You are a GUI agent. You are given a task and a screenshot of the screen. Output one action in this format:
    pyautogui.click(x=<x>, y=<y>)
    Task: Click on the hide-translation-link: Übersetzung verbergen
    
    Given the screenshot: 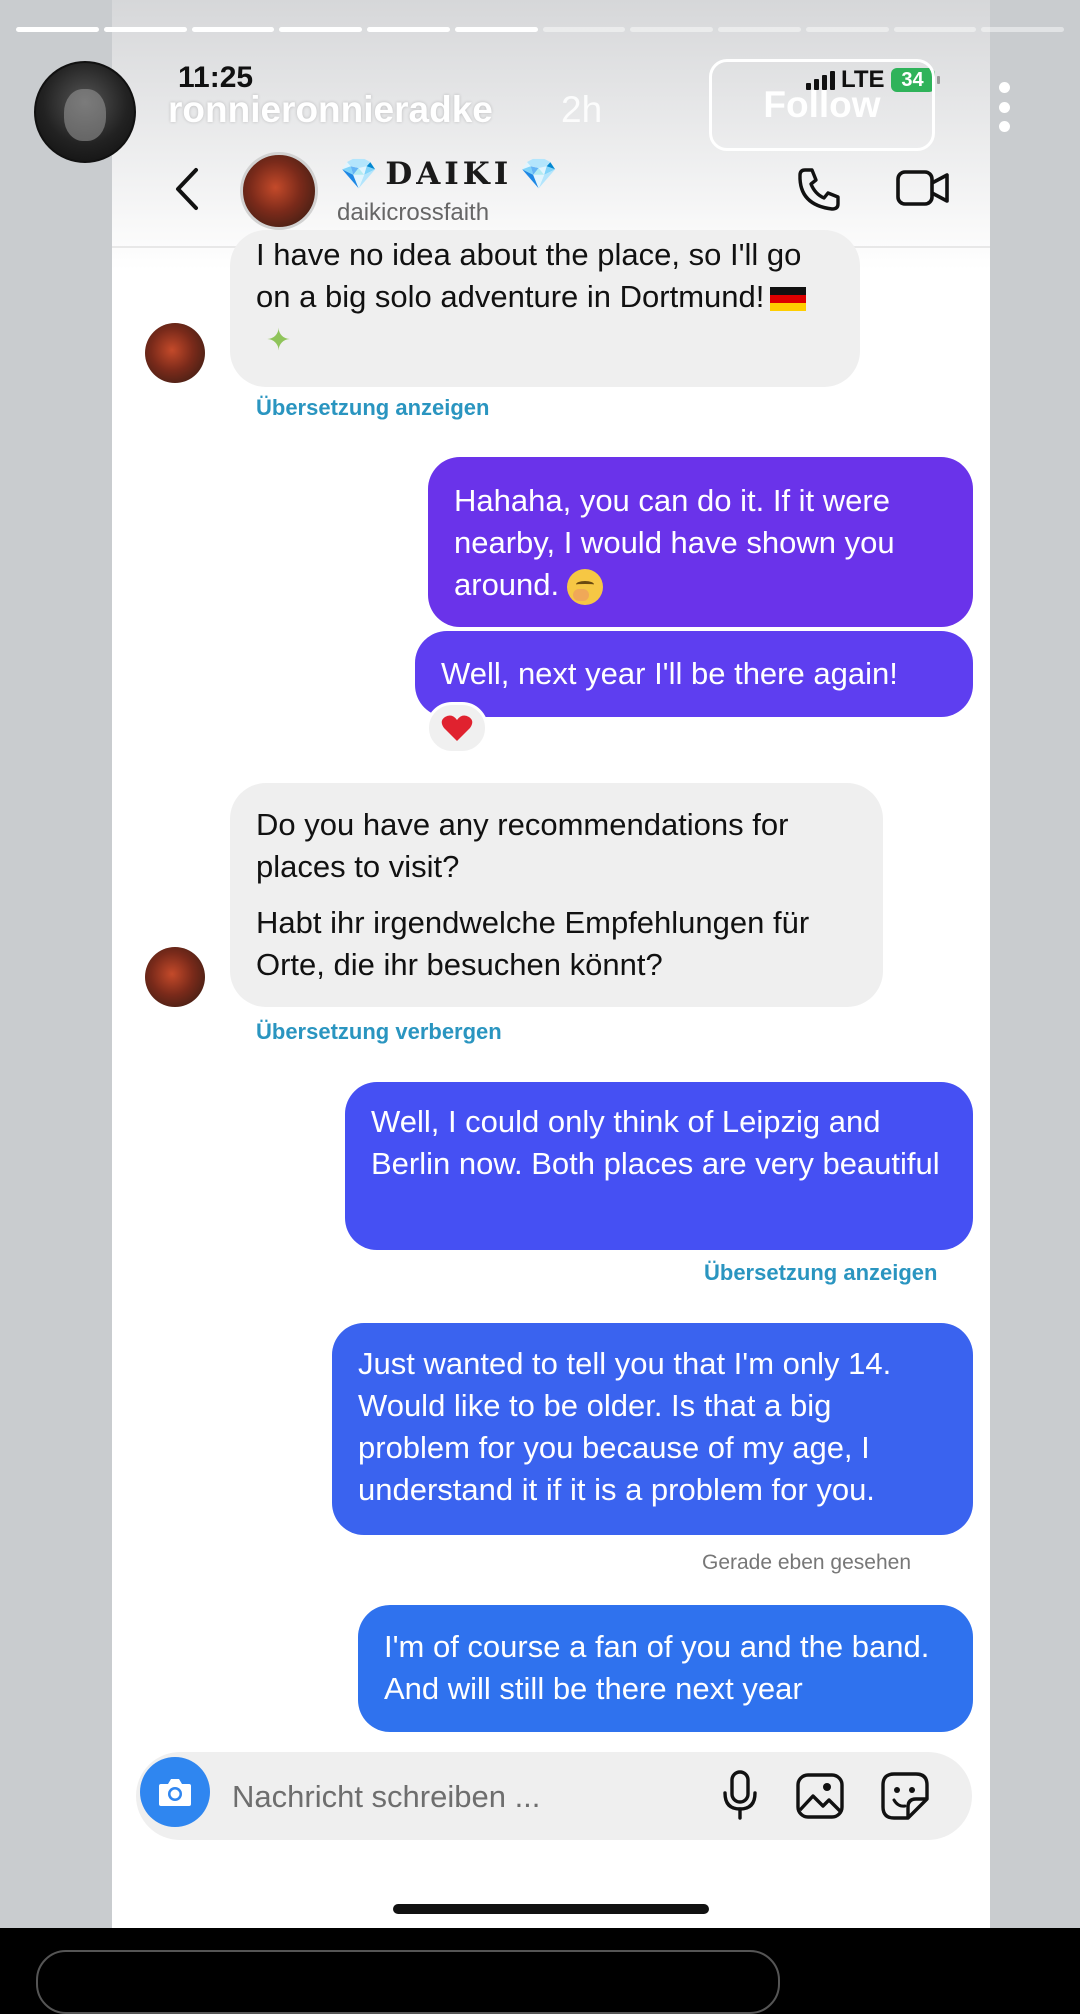 What is the action you would take?
    pyautogui.click(x=379, y=1032)
    